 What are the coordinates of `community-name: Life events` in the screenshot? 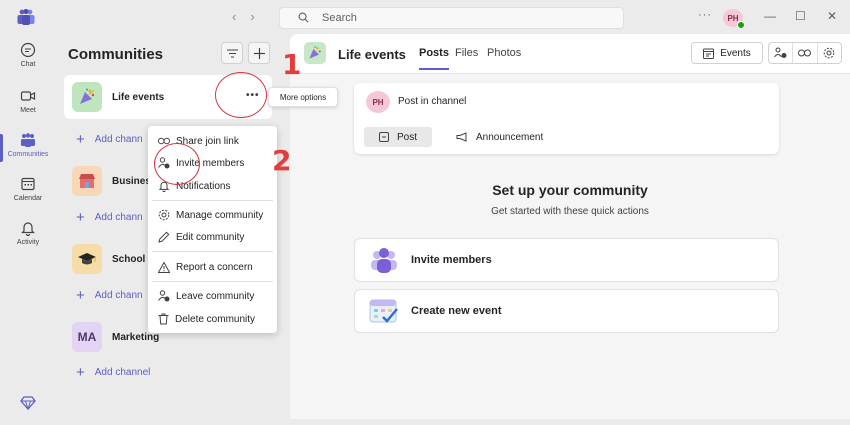 It's located at (138, 97).